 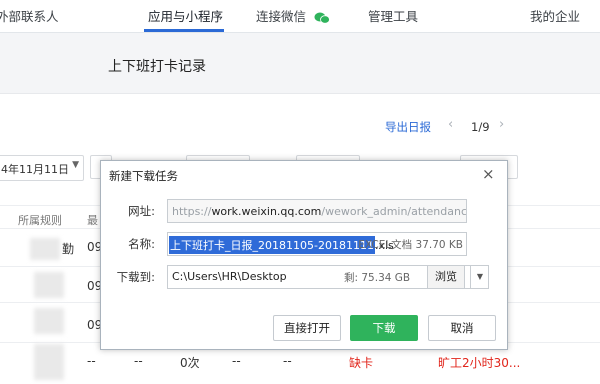 What do you see at coordinates (361, 363) in the screenshot?
I see `status-badge: 缺卡` at bounding box center [361, 363].